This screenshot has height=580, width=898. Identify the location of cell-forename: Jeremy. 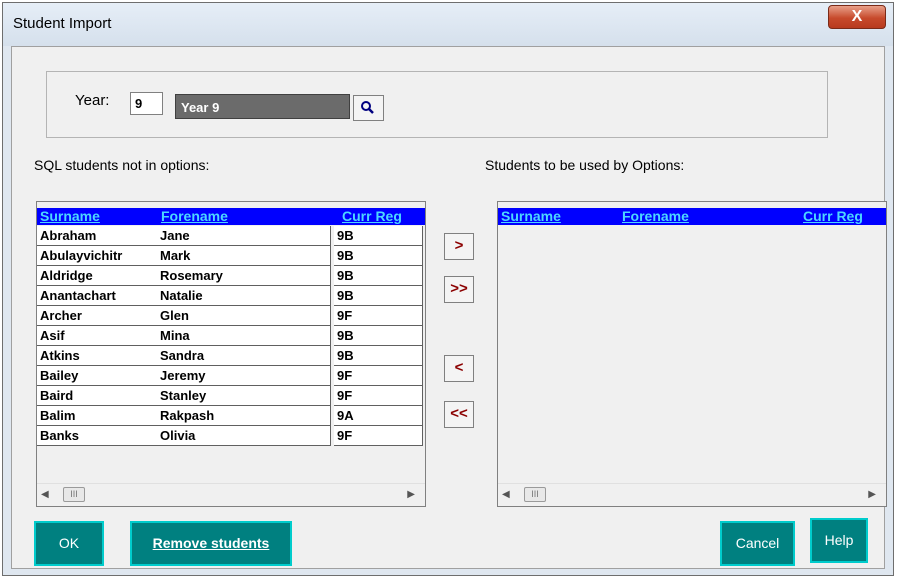
(244, 376).